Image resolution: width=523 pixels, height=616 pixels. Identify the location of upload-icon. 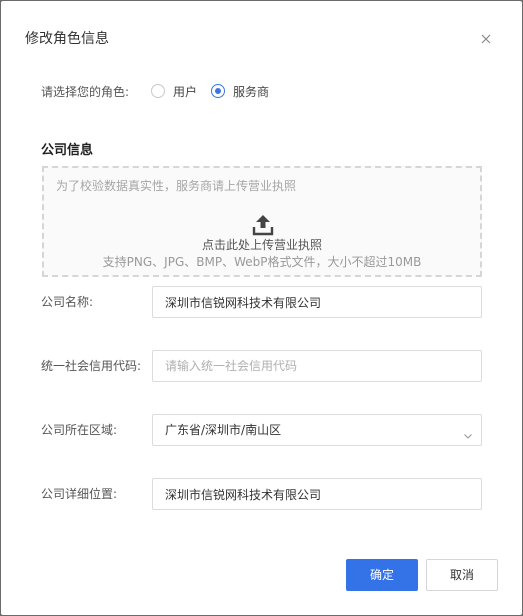
(263, 225).